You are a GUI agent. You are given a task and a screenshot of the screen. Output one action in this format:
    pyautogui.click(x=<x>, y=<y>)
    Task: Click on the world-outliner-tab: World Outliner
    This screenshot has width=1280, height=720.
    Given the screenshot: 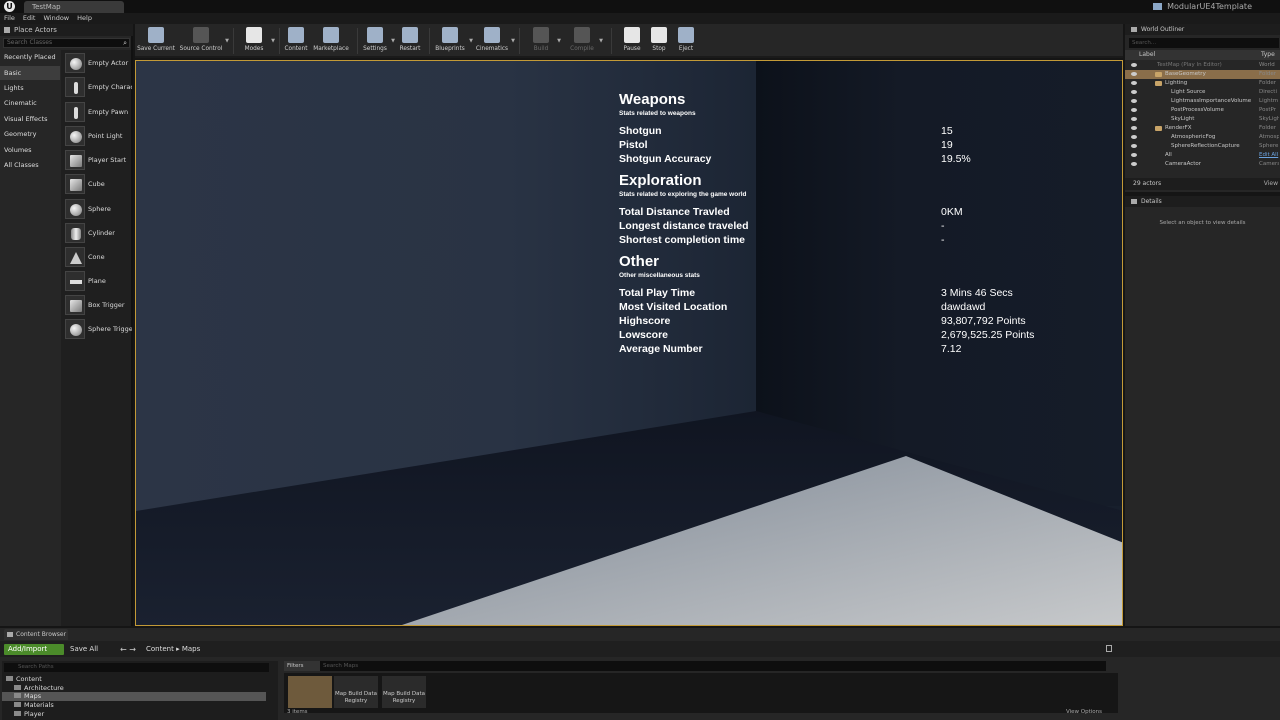 What is the action you would take?
    pyautogui.click(x=1202, y=29)
    